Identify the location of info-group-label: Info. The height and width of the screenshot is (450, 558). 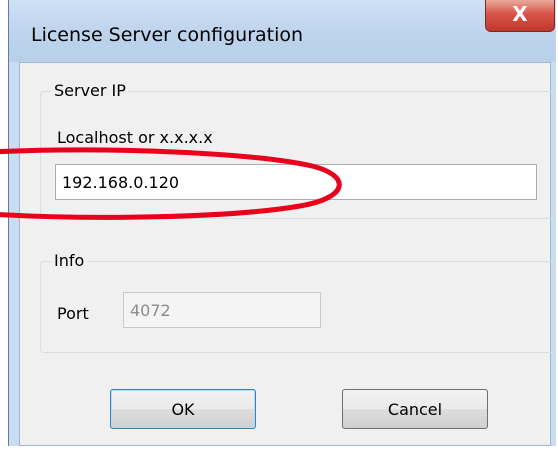
(69, 260).